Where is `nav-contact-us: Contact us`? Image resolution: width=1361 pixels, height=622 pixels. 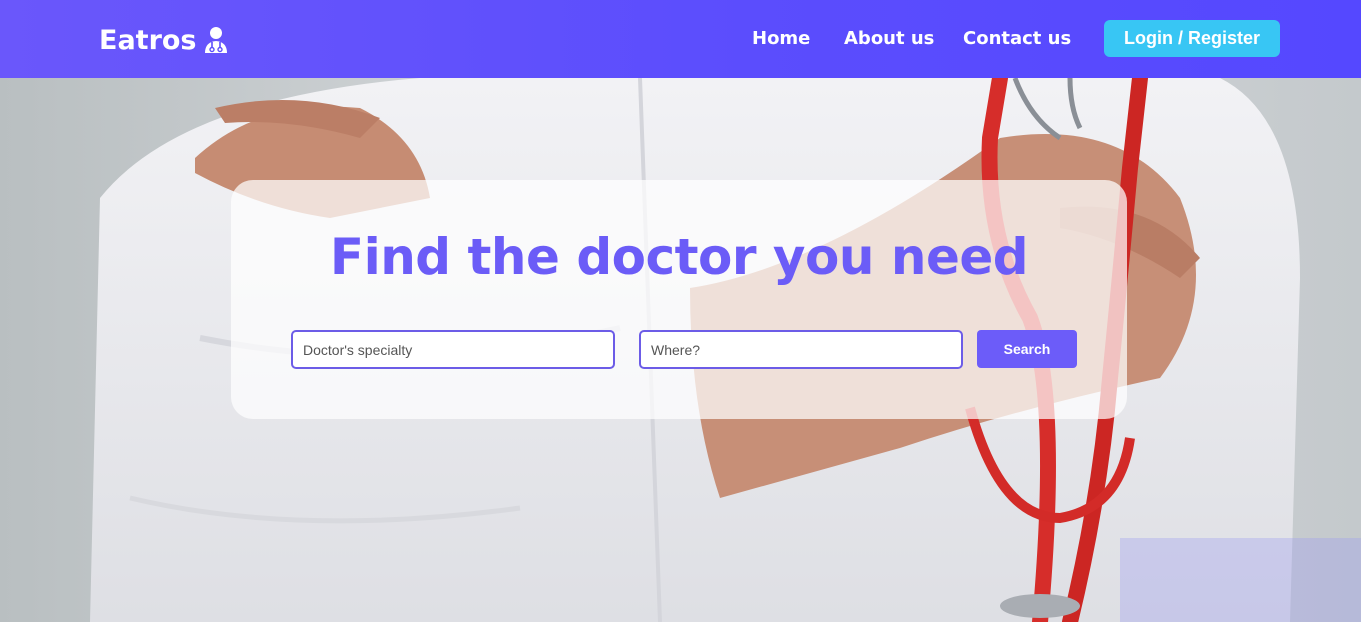 nav-contact-us: Contact us is located at coordinates (1017, 38).